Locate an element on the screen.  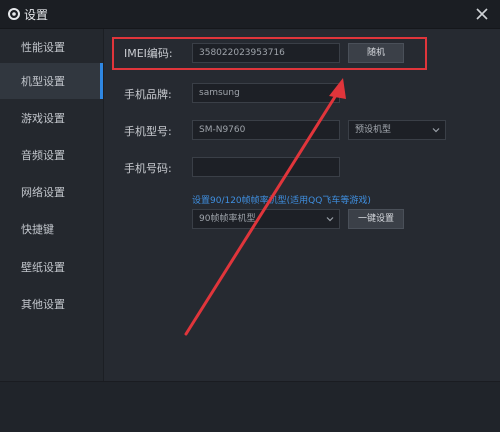
sidebar-item-wallpaper: 壁纸设置 is located at coordinates (51, 267).